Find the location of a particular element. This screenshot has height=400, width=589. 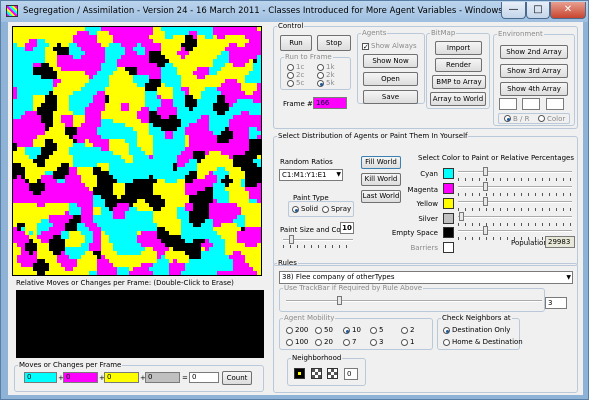

mobility-200-radio is located at coordinates (289, 330).